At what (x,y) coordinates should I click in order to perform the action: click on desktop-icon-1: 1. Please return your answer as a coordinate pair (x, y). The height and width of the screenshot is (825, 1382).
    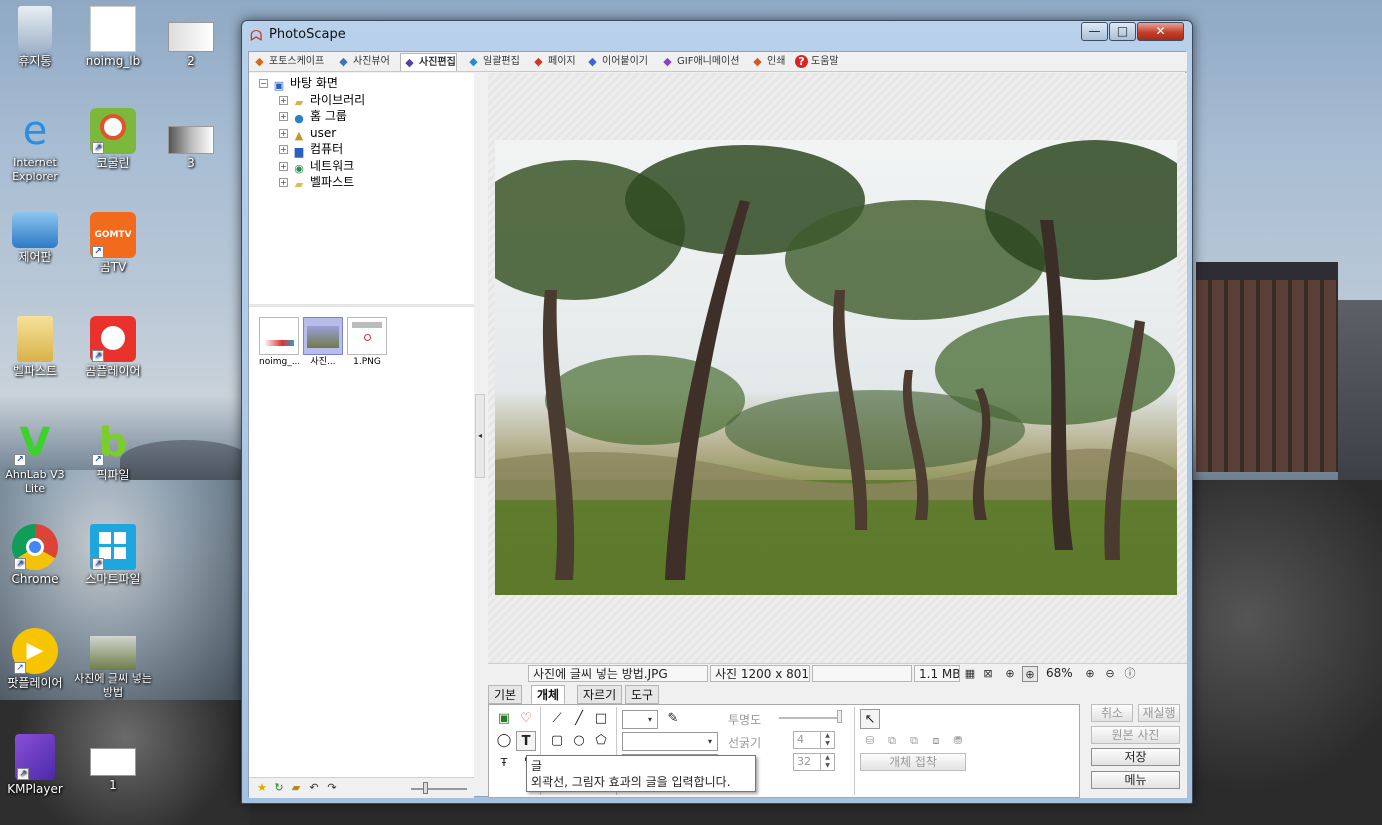
    Looking at the image, I should click on (113, 770).